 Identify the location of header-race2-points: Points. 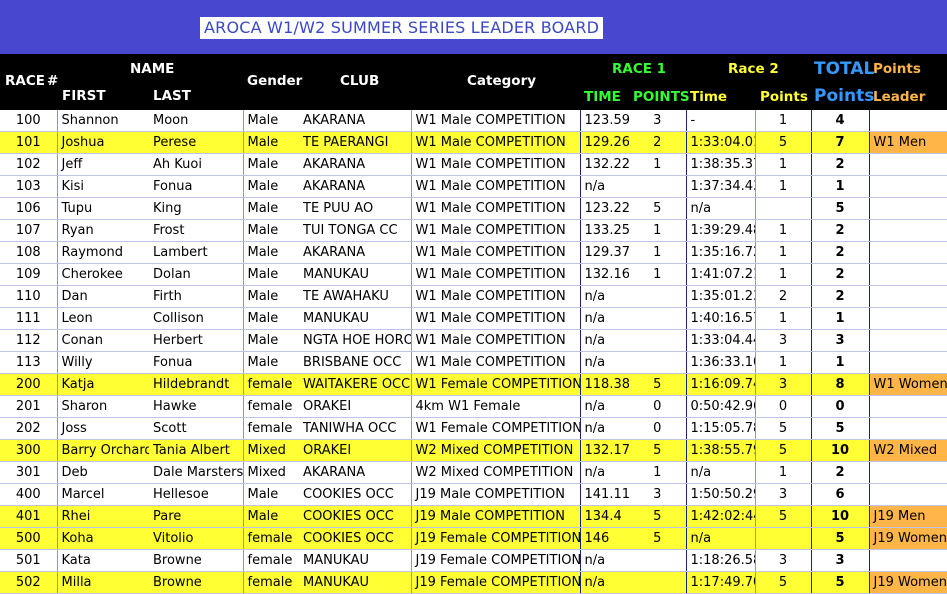
(784, 97).